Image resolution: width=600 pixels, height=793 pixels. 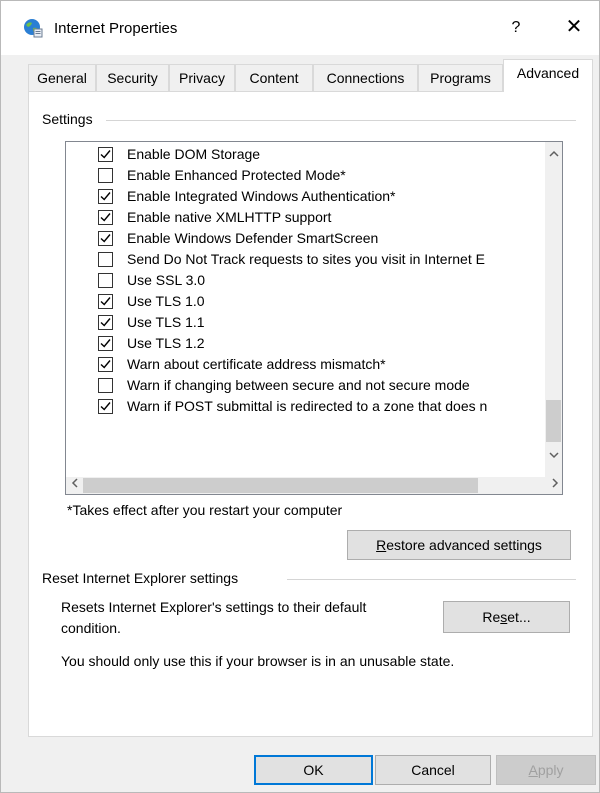 What do you see at coordinates (431, 579) in the screenshot?
I see `reset-group-divider` at bounding box center [431, 579].